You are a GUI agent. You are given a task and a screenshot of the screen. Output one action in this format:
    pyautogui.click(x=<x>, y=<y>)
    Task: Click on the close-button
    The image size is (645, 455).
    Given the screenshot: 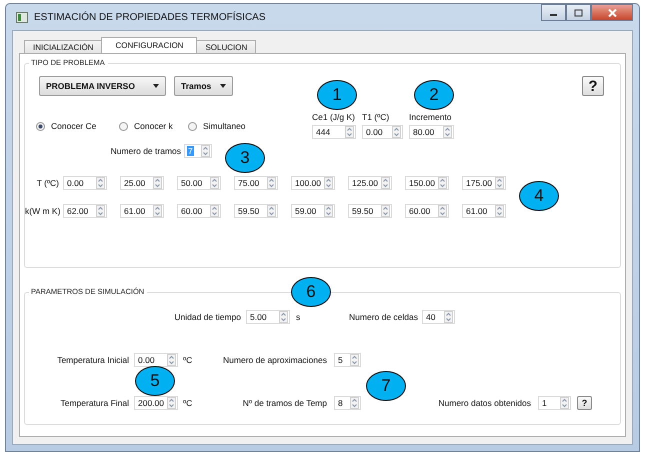 What is the action you would take?
    pyautogui.click(x=612, y=12)
    